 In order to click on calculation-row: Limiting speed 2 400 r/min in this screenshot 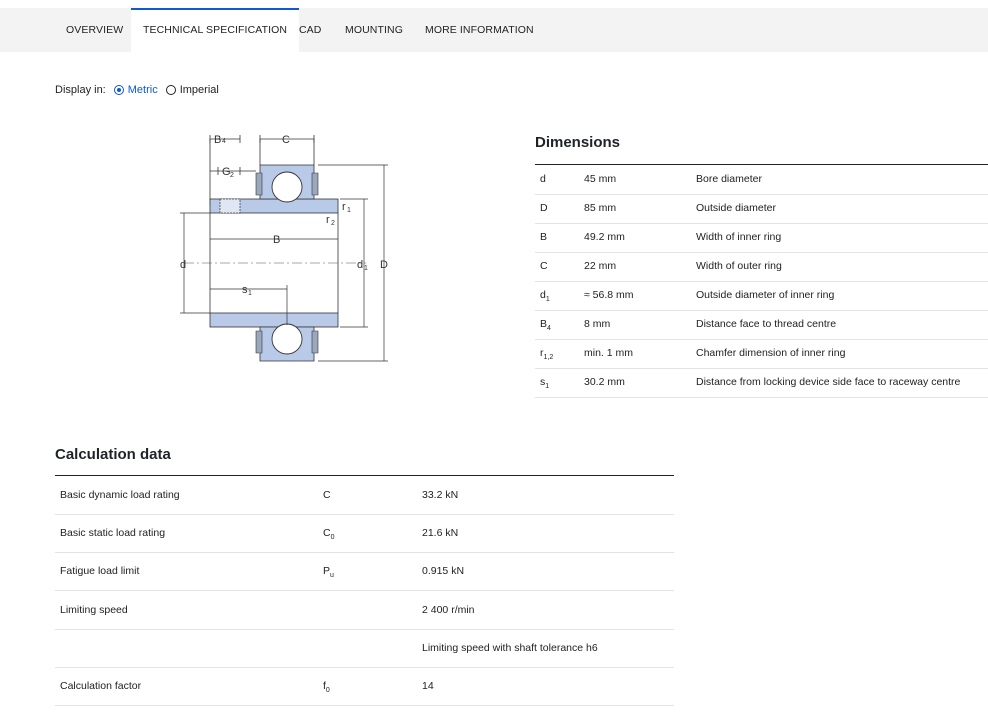, I will do `click(364, 610)`.